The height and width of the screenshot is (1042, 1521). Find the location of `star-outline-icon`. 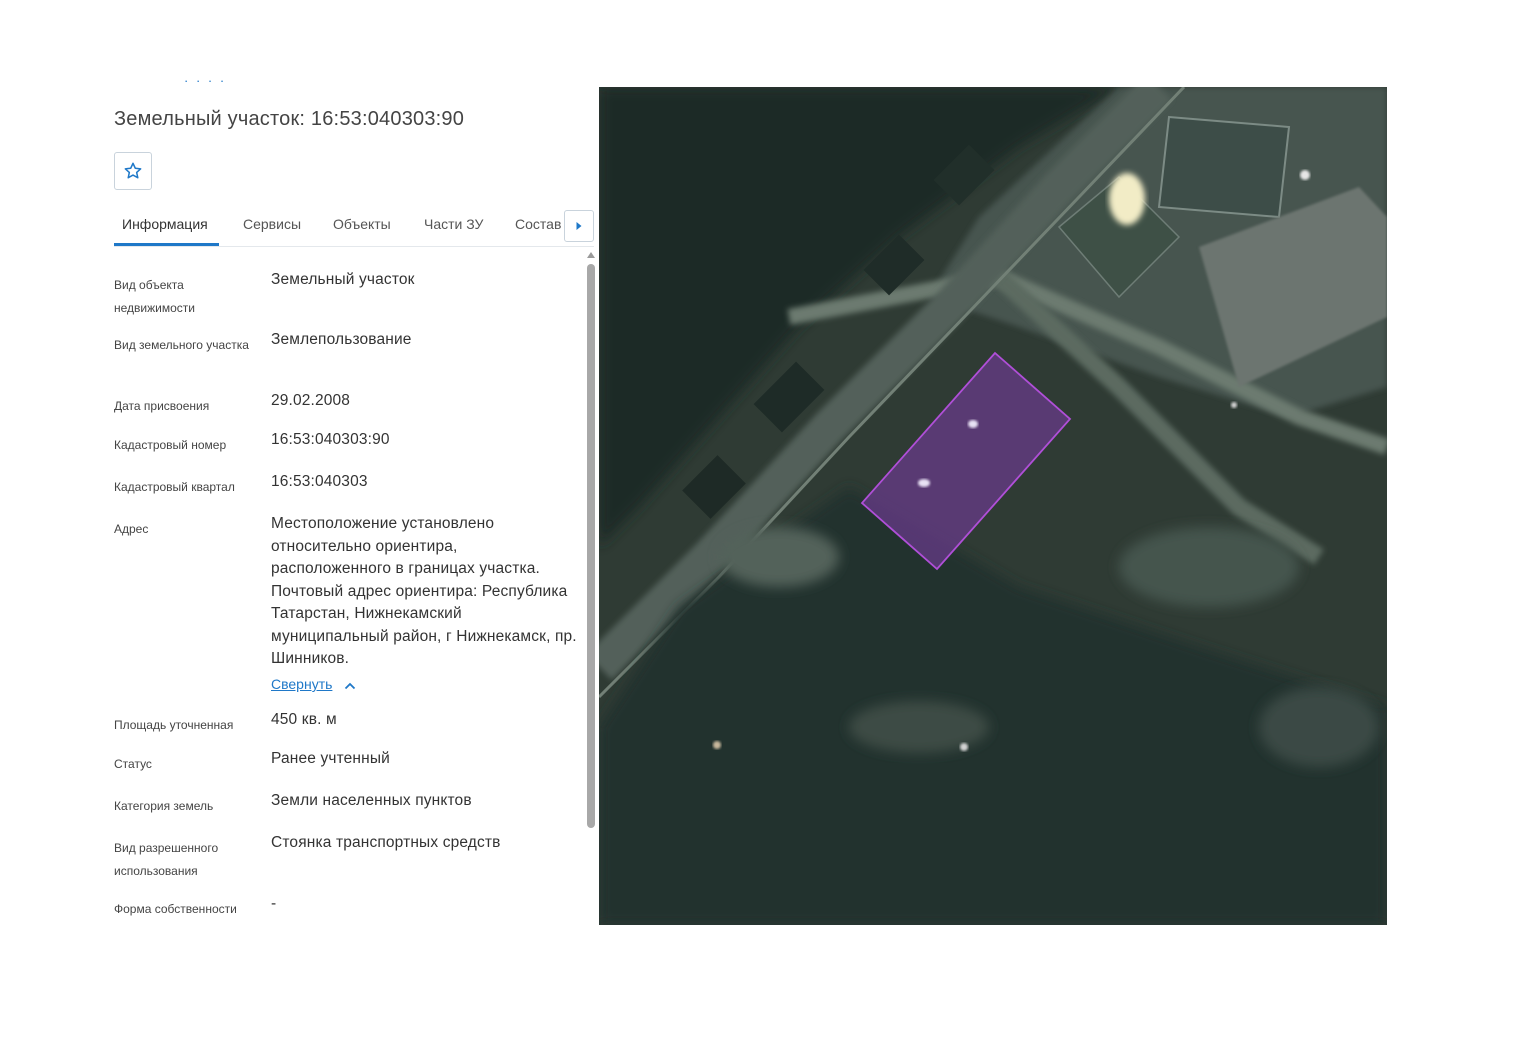

star-outline-icon is located at coordinates (133, 170).